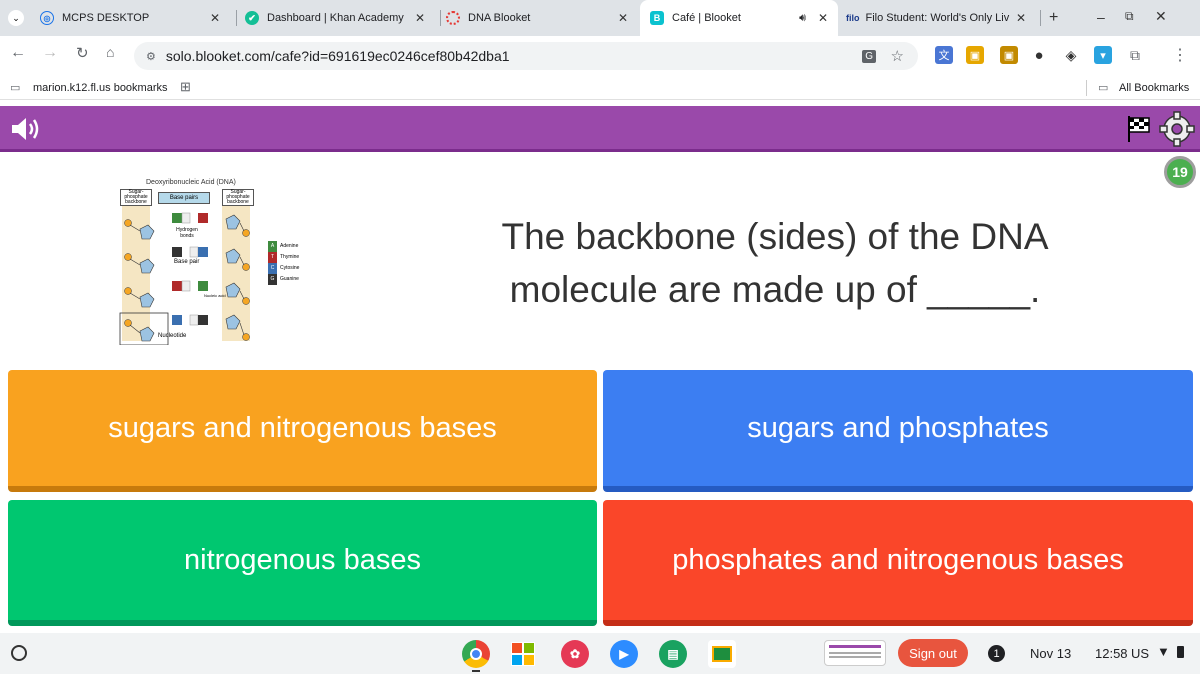 The height and width of the screenshot is (674, 1200). What do you see at coordinates (1103, 55) in the screenshot?
I see `profile-extension-icon: ▾` at bounding box center [1103, 55].